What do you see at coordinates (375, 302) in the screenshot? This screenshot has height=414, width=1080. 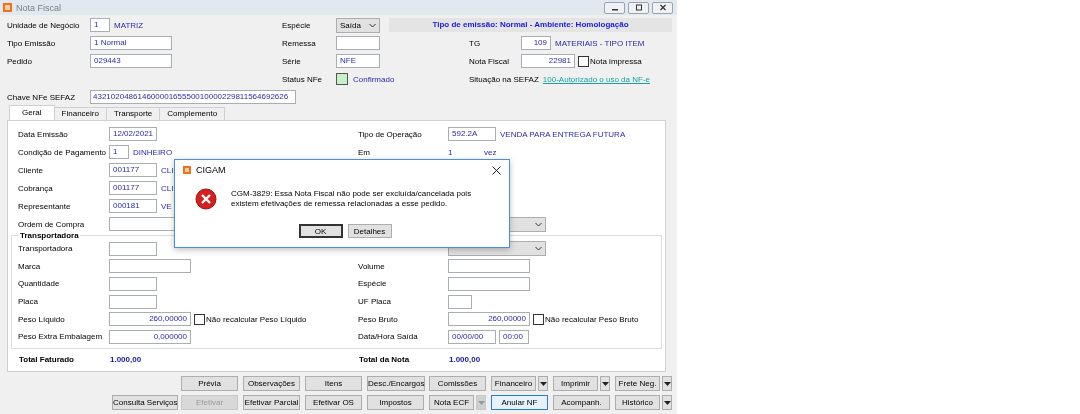 I see `field-label: UF Placa` at bounding box center [375, 302].